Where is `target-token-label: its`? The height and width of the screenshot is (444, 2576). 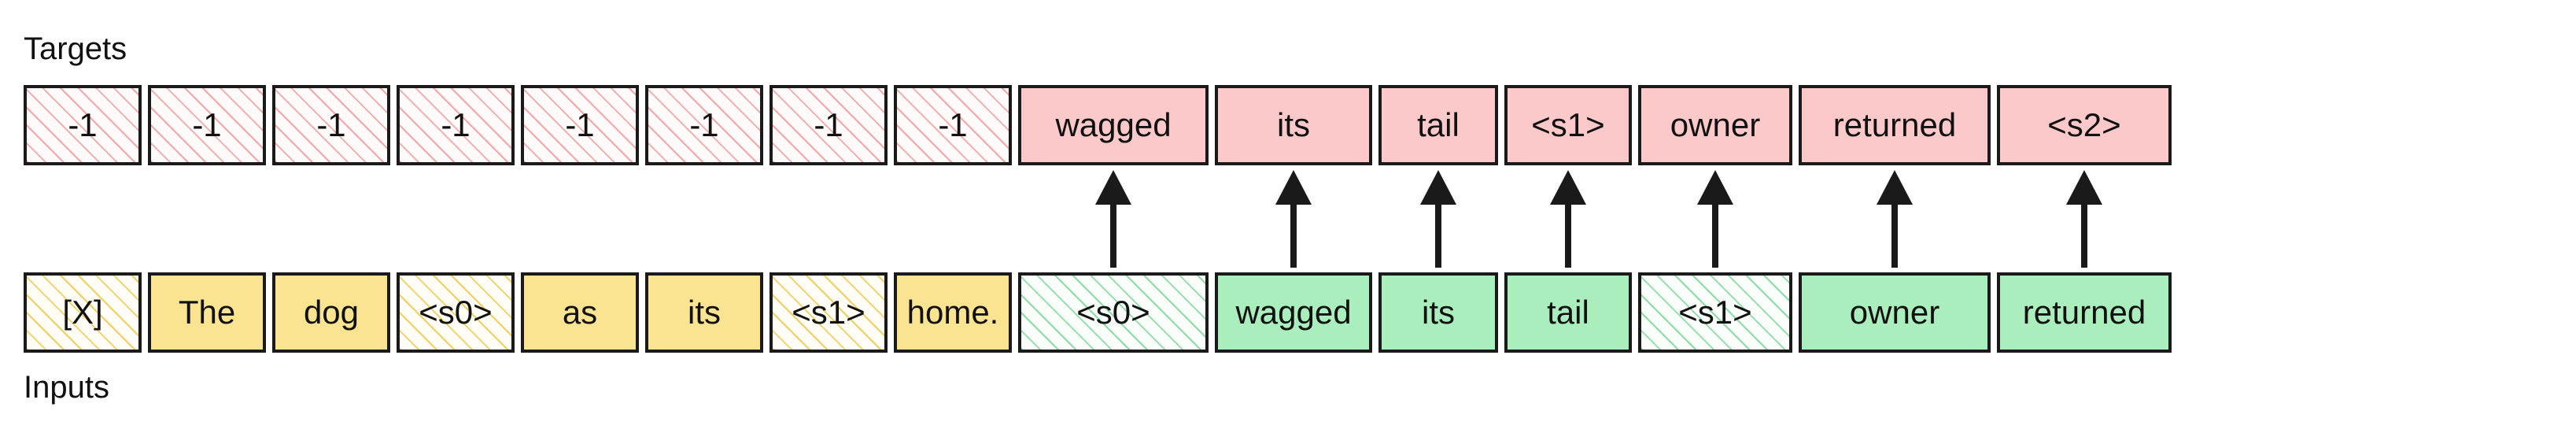 target-token-label: its is located at coordinates (1294, 124).